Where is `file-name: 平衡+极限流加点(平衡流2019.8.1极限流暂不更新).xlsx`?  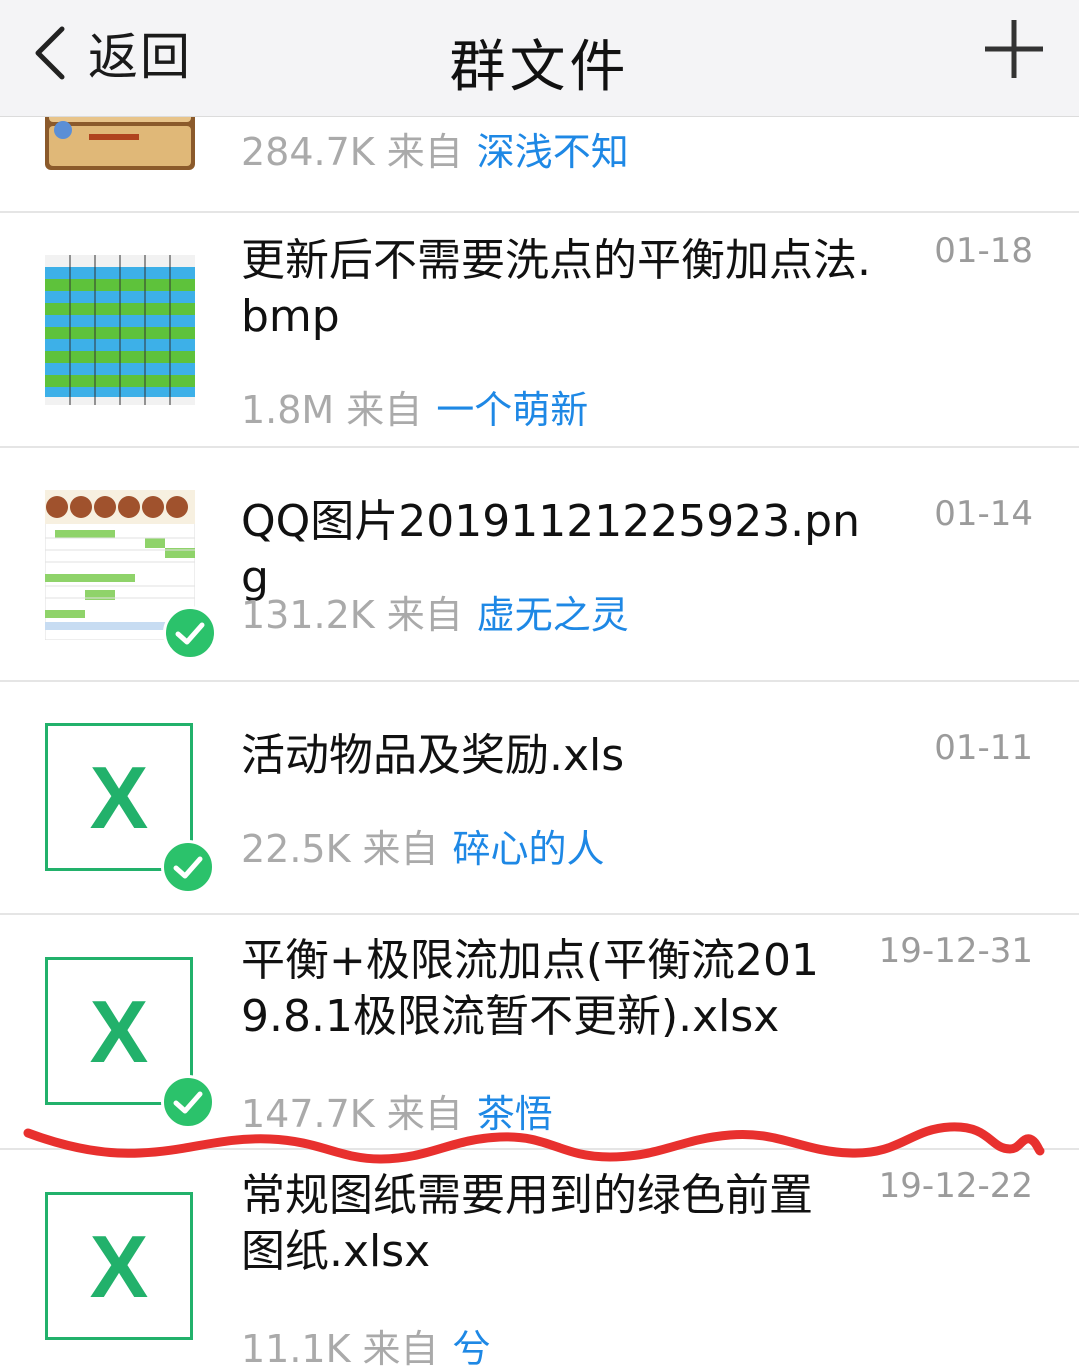 file-name: 平衡+极限流加点(平衡流2019.8.1极限流暂不更新).xlsx is located at coordinates (530, 988).